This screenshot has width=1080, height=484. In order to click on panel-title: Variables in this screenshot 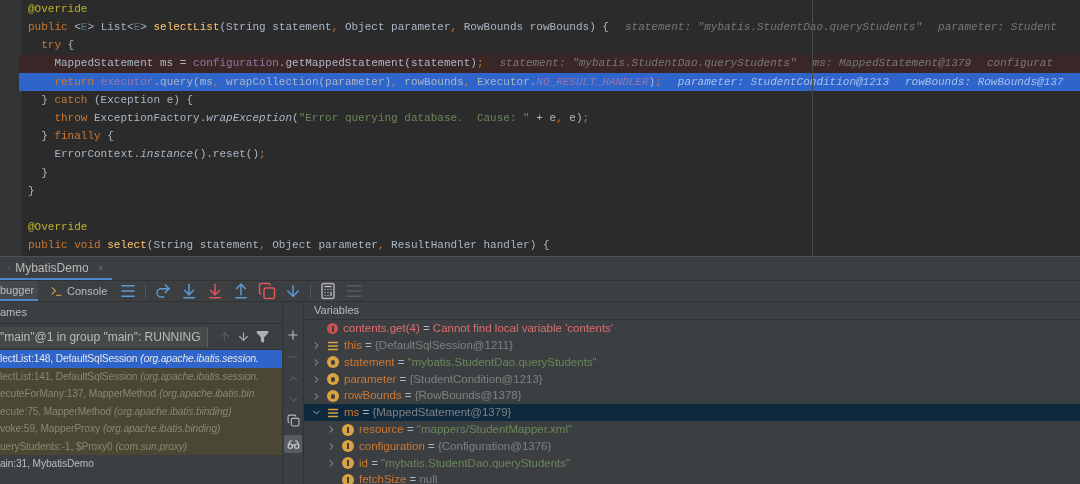, I will do `click(337, 310)`.